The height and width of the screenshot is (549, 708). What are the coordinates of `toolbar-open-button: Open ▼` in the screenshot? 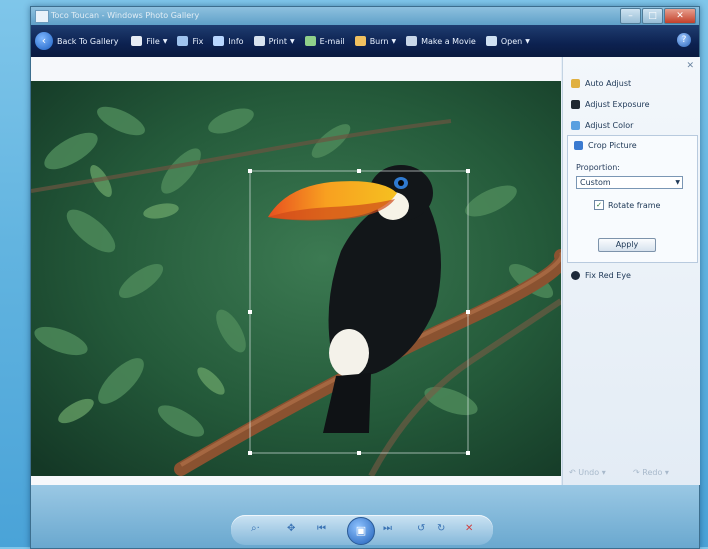 It's located at (507, 41).